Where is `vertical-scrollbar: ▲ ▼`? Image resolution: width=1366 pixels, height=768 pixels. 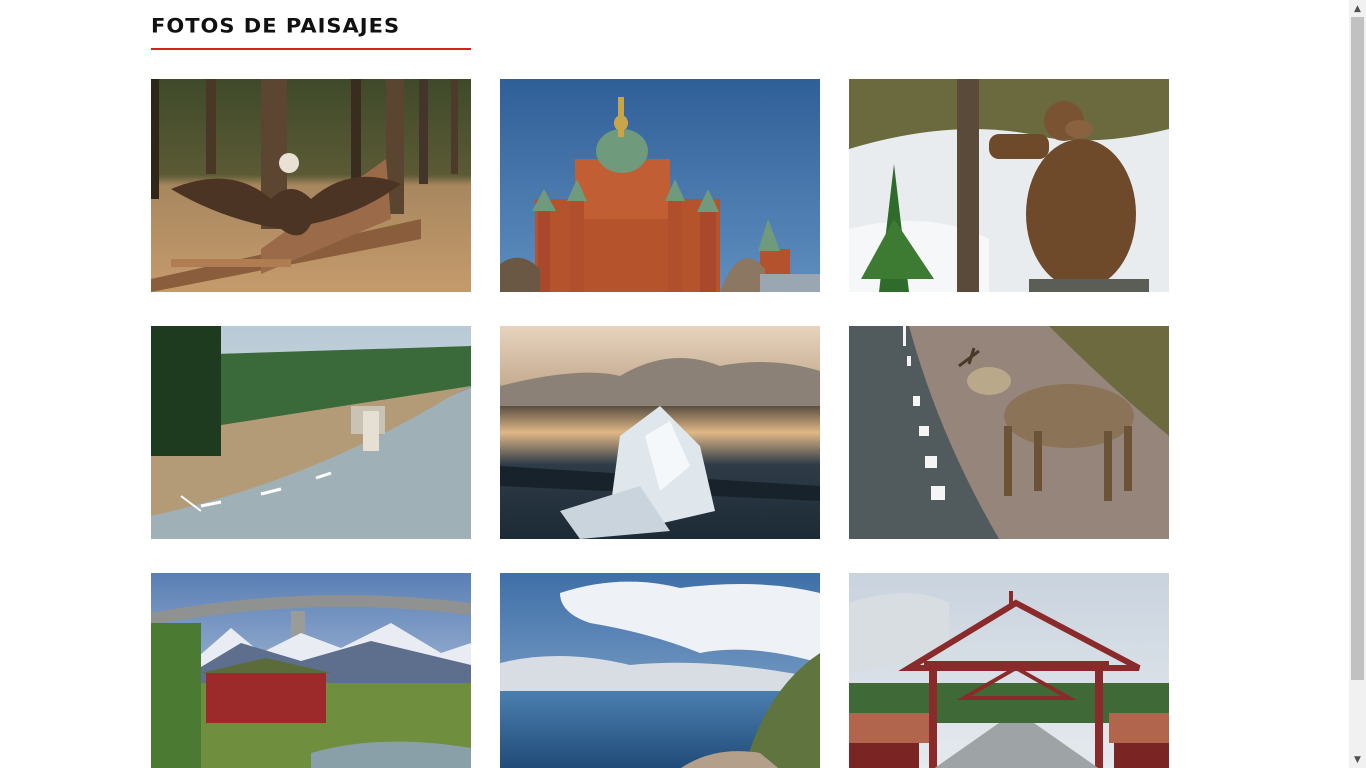
vertical-scrollbar: ▲ ▼ is located at coordinates (1357, 384).